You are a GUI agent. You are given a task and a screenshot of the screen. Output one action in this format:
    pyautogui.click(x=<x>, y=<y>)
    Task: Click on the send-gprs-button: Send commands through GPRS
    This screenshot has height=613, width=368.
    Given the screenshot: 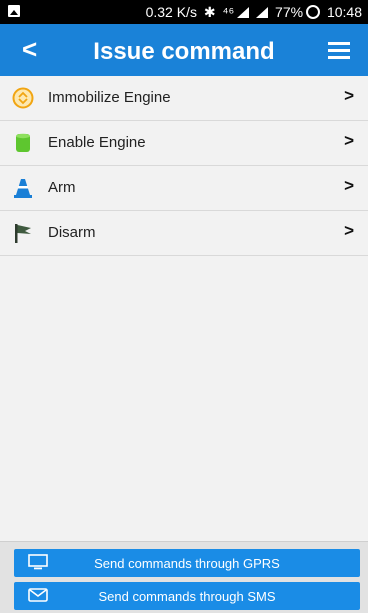 What is the action you would take?
    pyautogui.click(x=187, y=563)
    